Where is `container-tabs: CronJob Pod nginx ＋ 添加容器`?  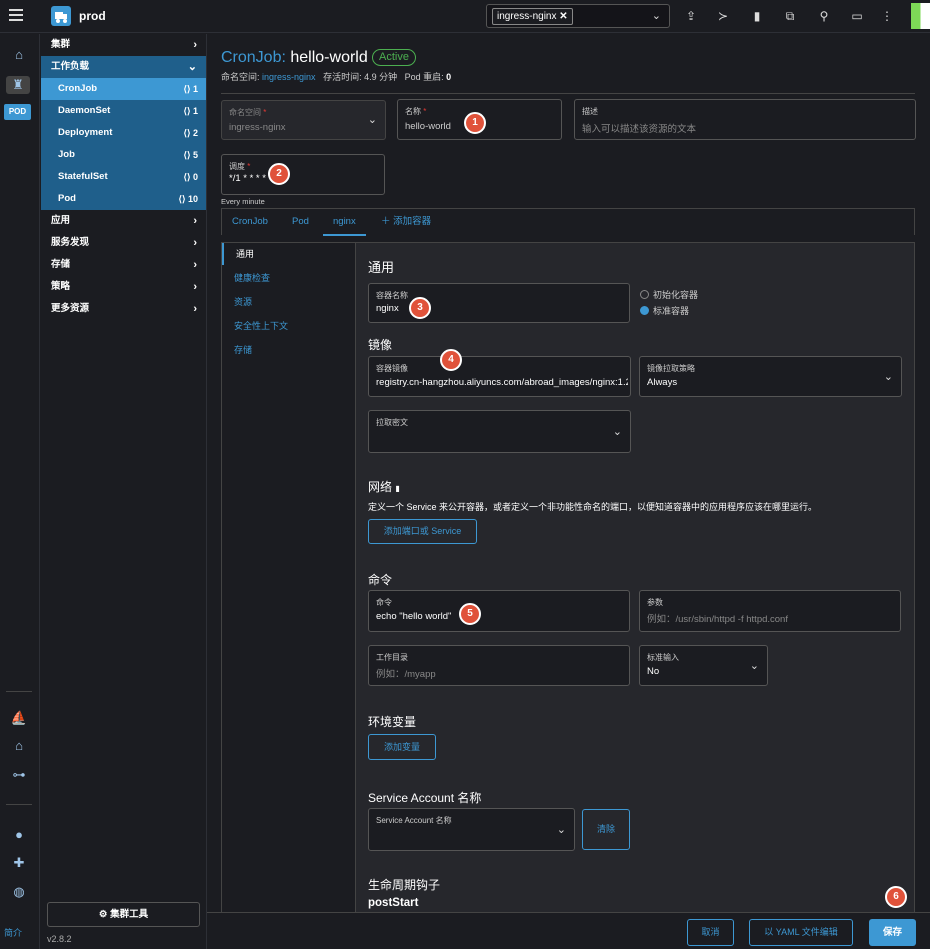 container-tabs: CronJob Pod nginx ＋ 添加容器 is located at coordinates (568, 222).